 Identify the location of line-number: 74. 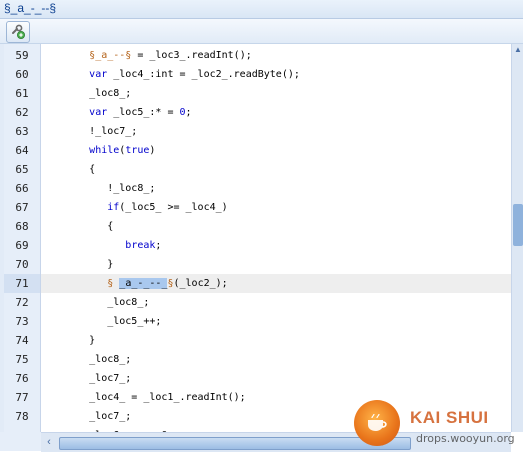
(22, 340).